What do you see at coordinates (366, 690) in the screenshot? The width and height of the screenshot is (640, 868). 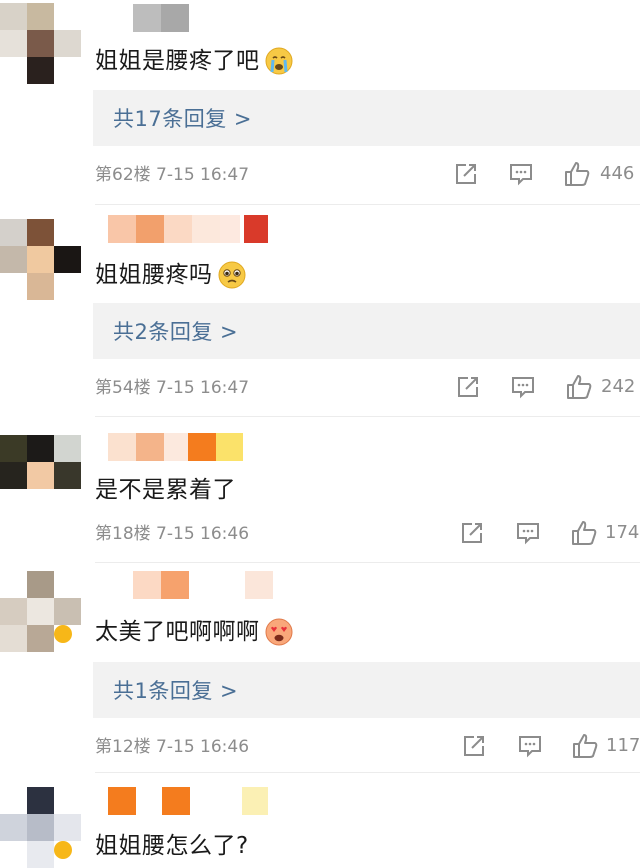 I see `replies-box: 共1条回复 >` at bounding box center [366, 690].